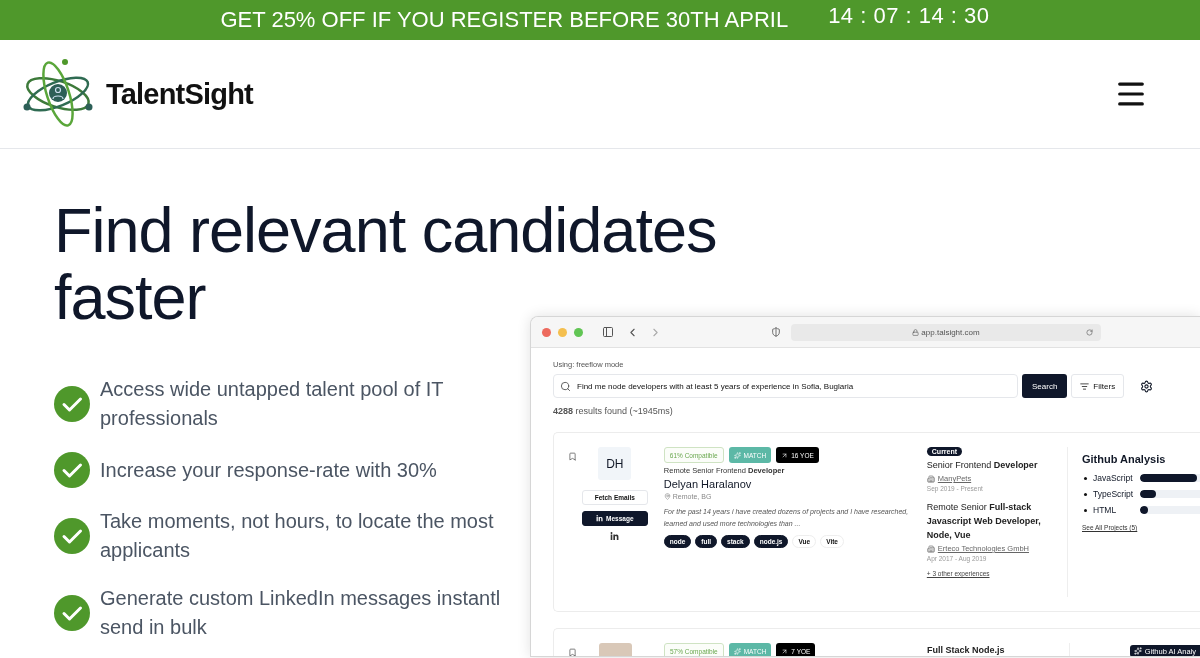 The width and height of the screenshot is (1200, 658). I want to click on map-pin-icon, so click(667, 496).